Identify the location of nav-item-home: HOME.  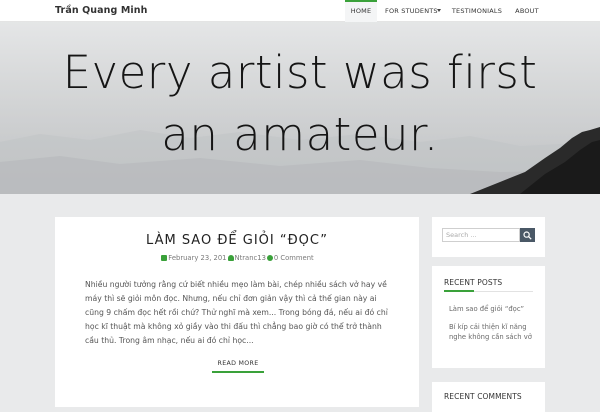
(361, 11).